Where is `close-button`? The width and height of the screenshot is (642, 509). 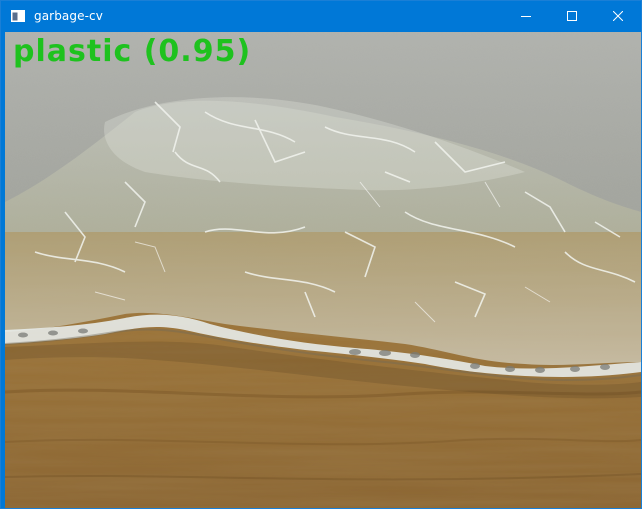 close-button is located at coordinates (618, 16).